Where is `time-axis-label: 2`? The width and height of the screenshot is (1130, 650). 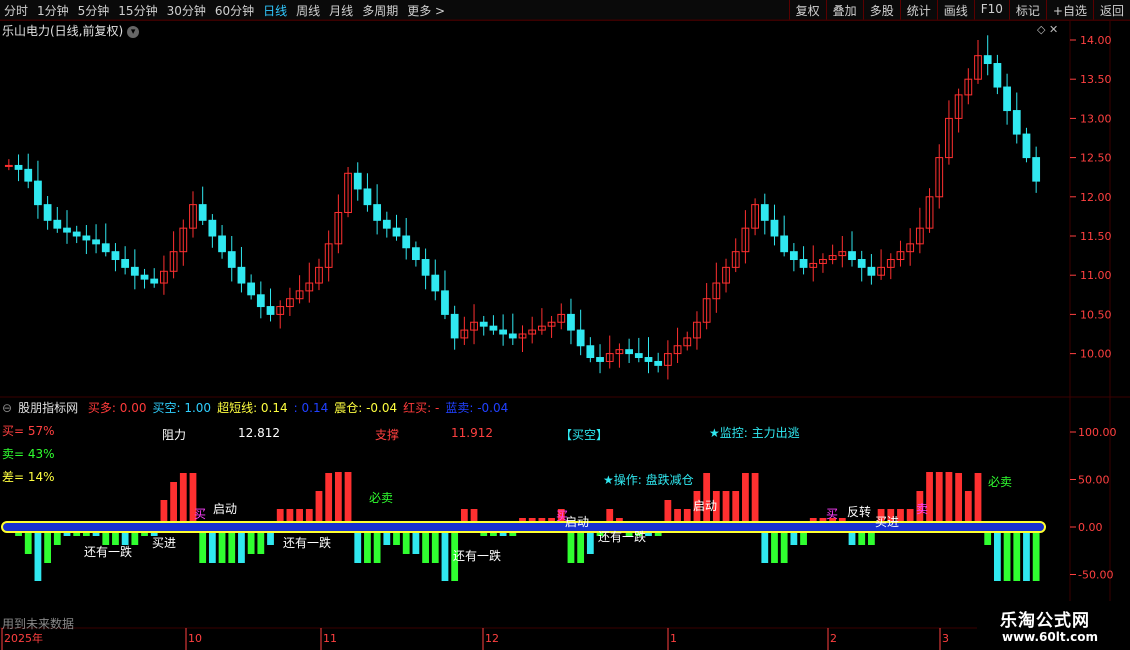
time-axis-label: 2 is located at coordinates (833, 638).